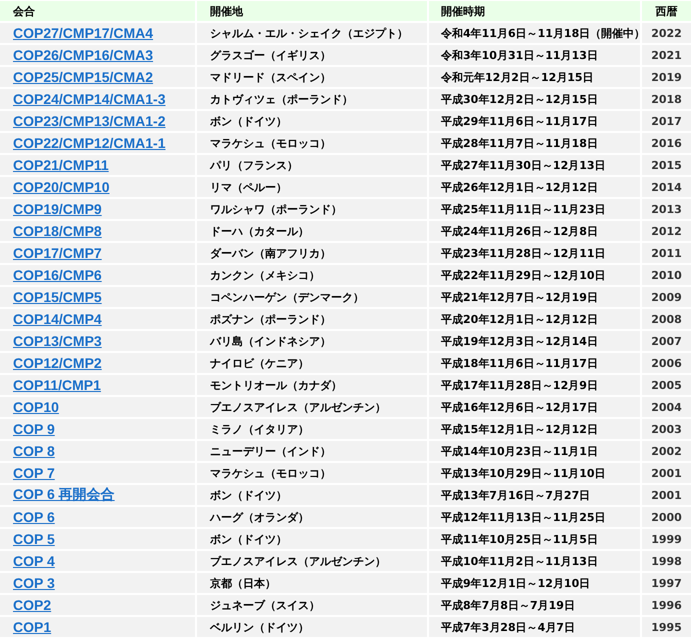 This screenshot has width=691, height=639. Describe the element at coordinates (243, 583) in the screenshot. I see `venue-text: 京都（日本）` at that location.